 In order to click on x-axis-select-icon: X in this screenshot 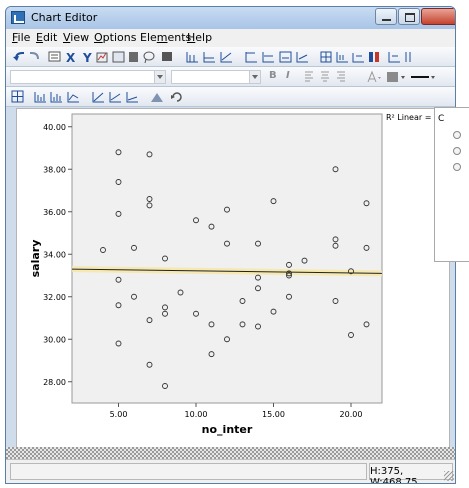, I will do `click(71, 58)`.